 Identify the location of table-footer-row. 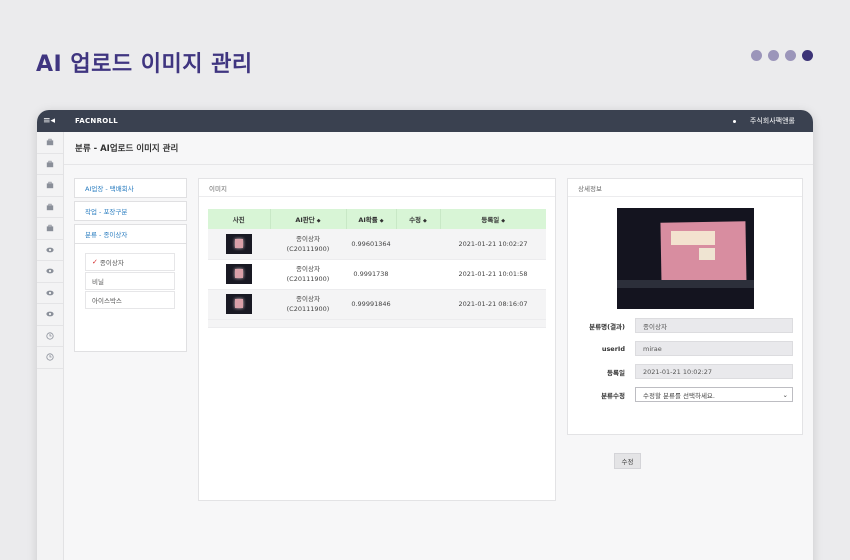
(377, 323).